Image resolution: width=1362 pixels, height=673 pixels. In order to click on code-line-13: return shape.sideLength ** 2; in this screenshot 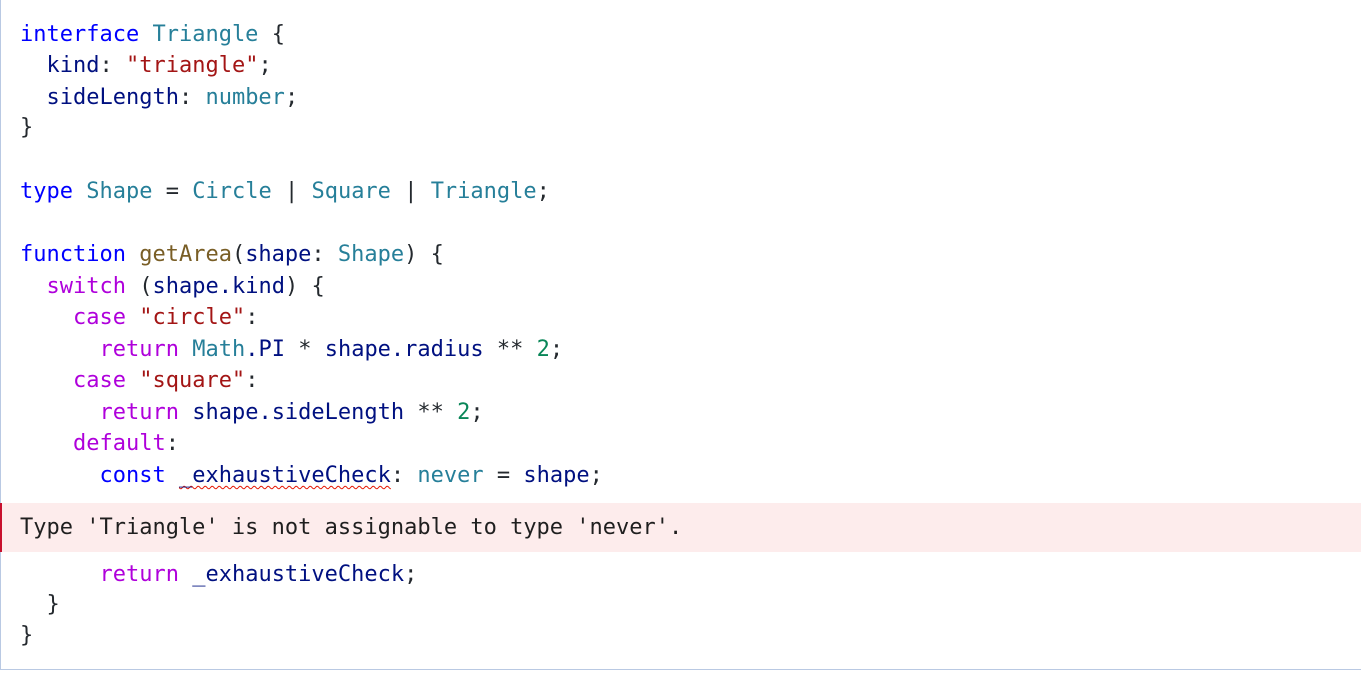, I will do `click(252, 412)`.